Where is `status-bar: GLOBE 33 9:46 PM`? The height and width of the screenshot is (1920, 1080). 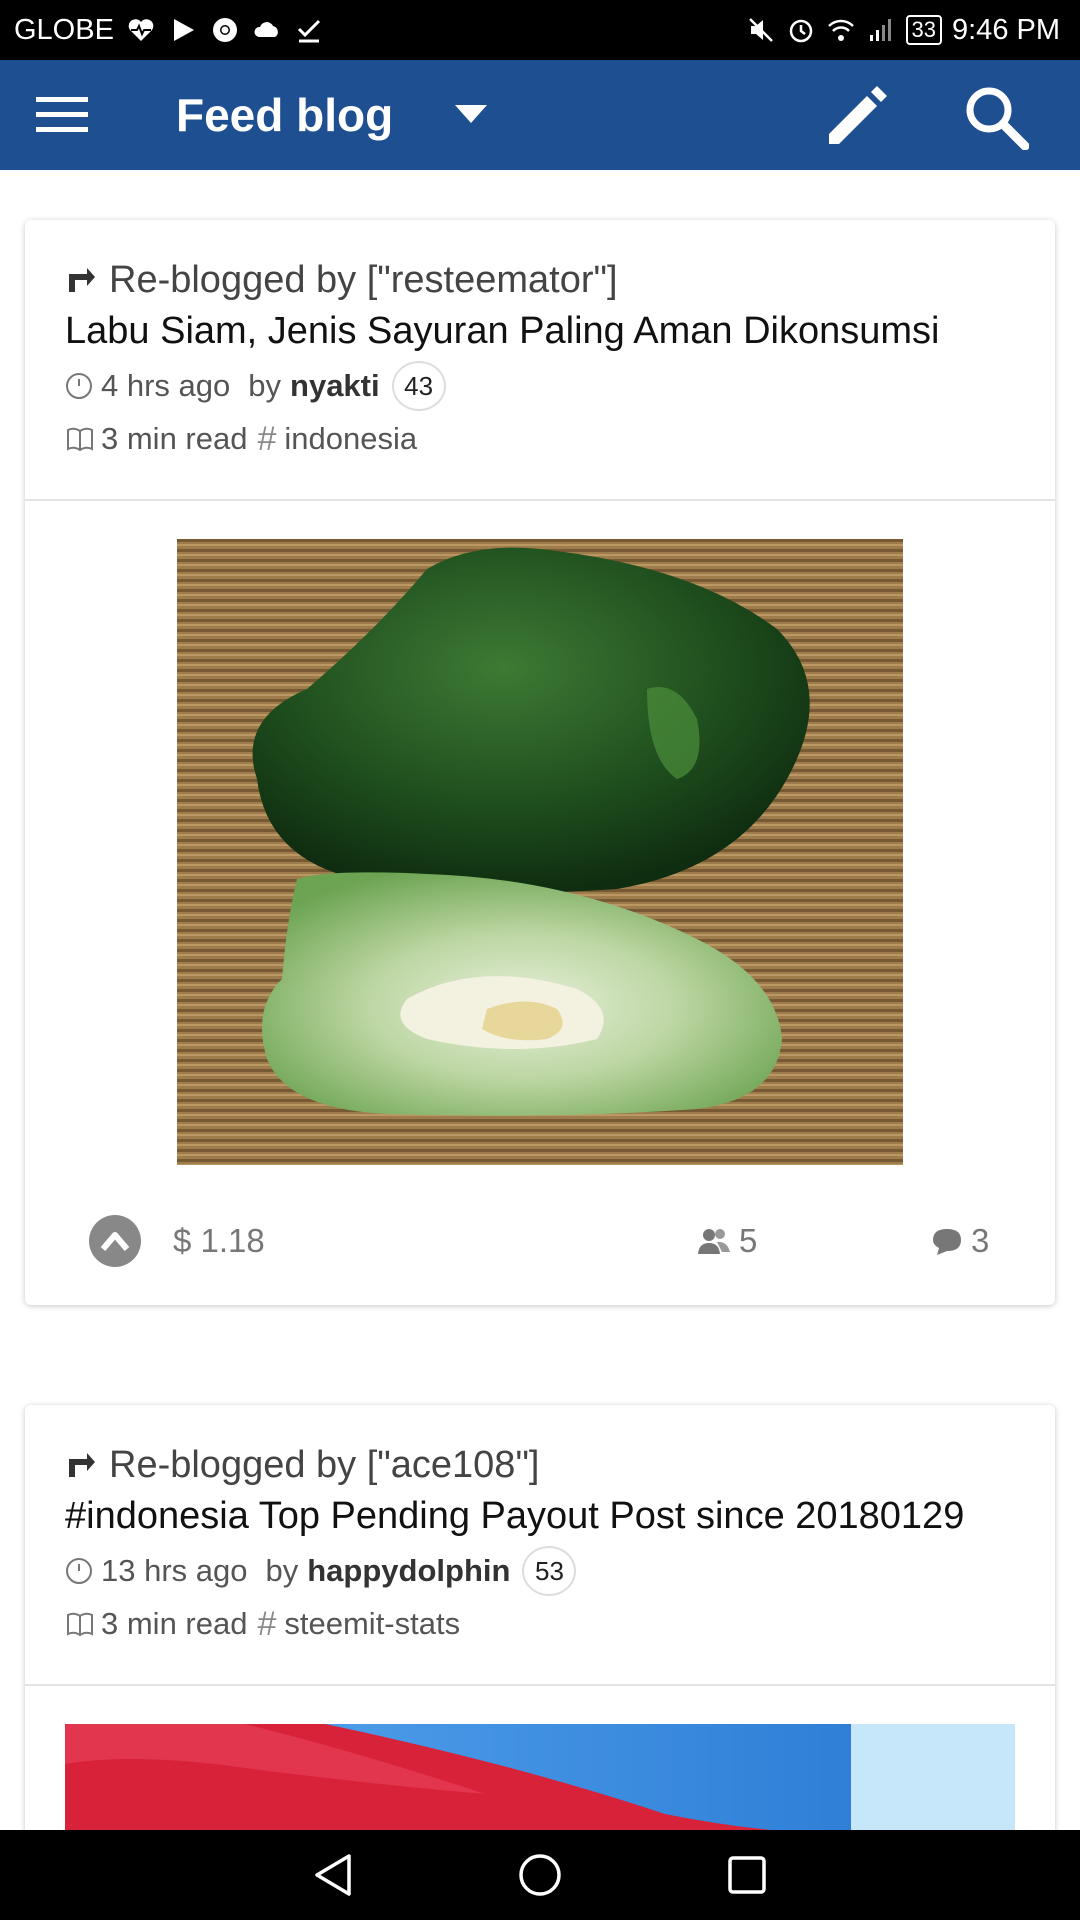 status-bar: GLOBE 33 9:46 PM is located at coordinates (540, 30).